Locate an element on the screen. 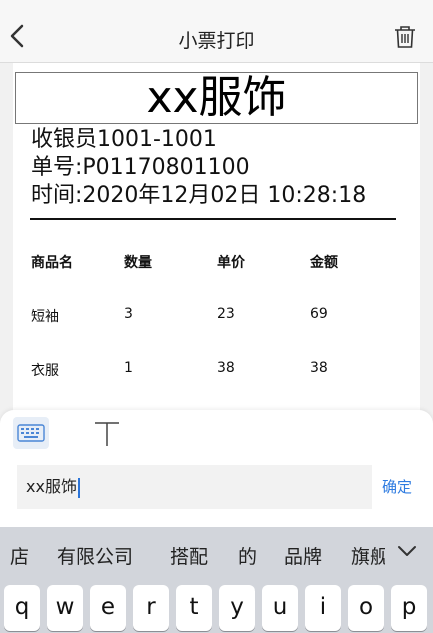  column-header-quantity: 数量 is located at coordinates (138, 263).